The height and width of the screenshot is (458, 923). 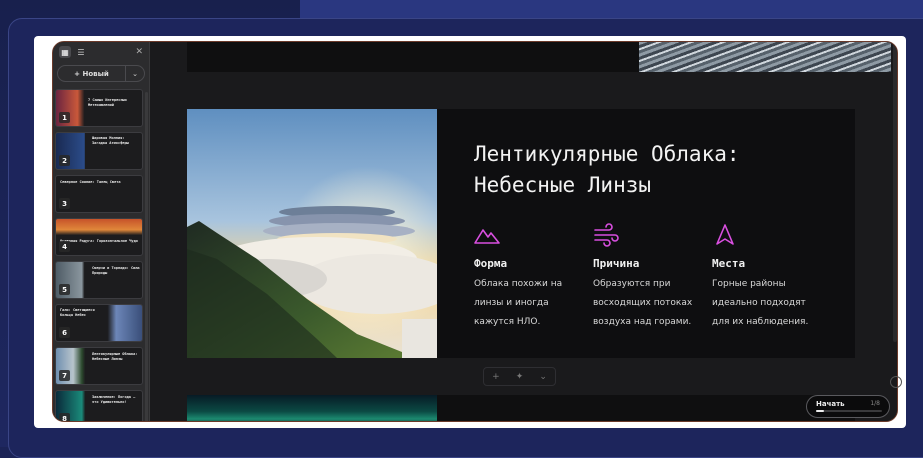 I want to click on new-slide-button: + Новый ⌄, so click(x=101, y=73).